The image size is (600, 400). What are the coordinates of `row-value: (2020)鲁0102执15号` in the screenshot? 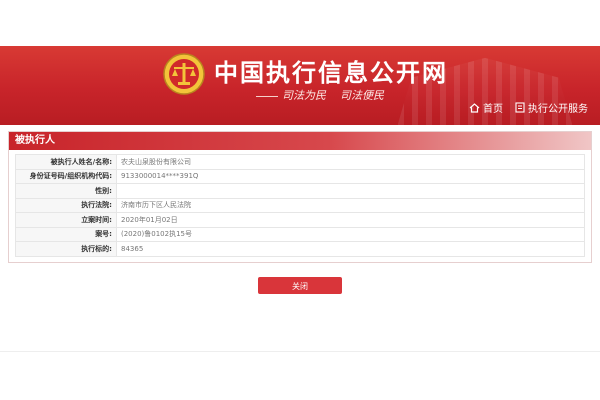 It's located at (350, 234).